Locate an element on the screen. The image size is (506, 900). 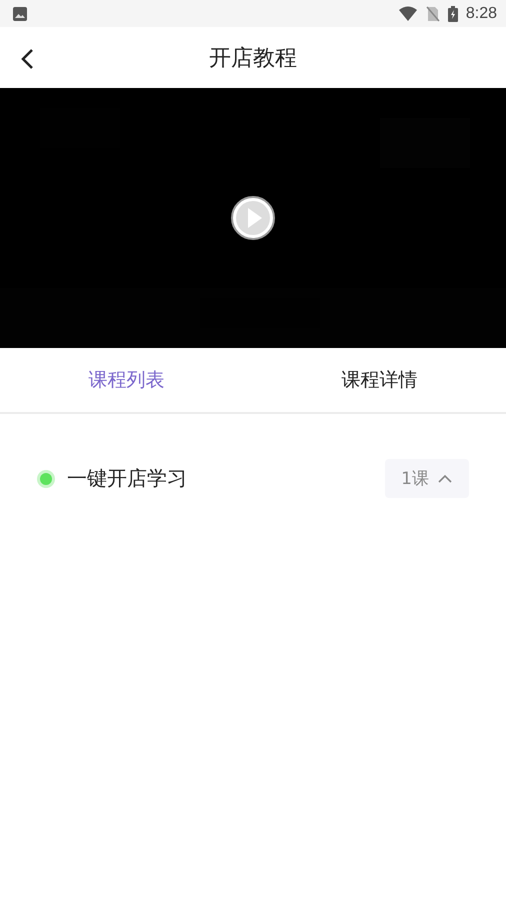
status-dot-icon is located at coordinates (46, 478).